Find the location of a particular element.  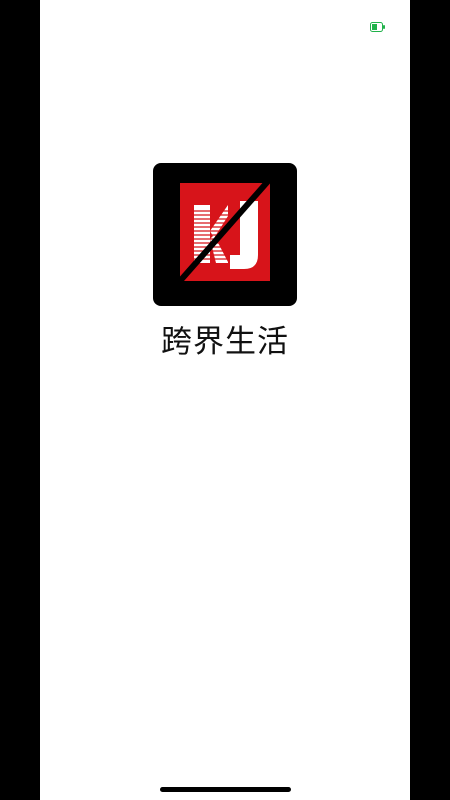

app-logo is located at coordinates (225, 234).